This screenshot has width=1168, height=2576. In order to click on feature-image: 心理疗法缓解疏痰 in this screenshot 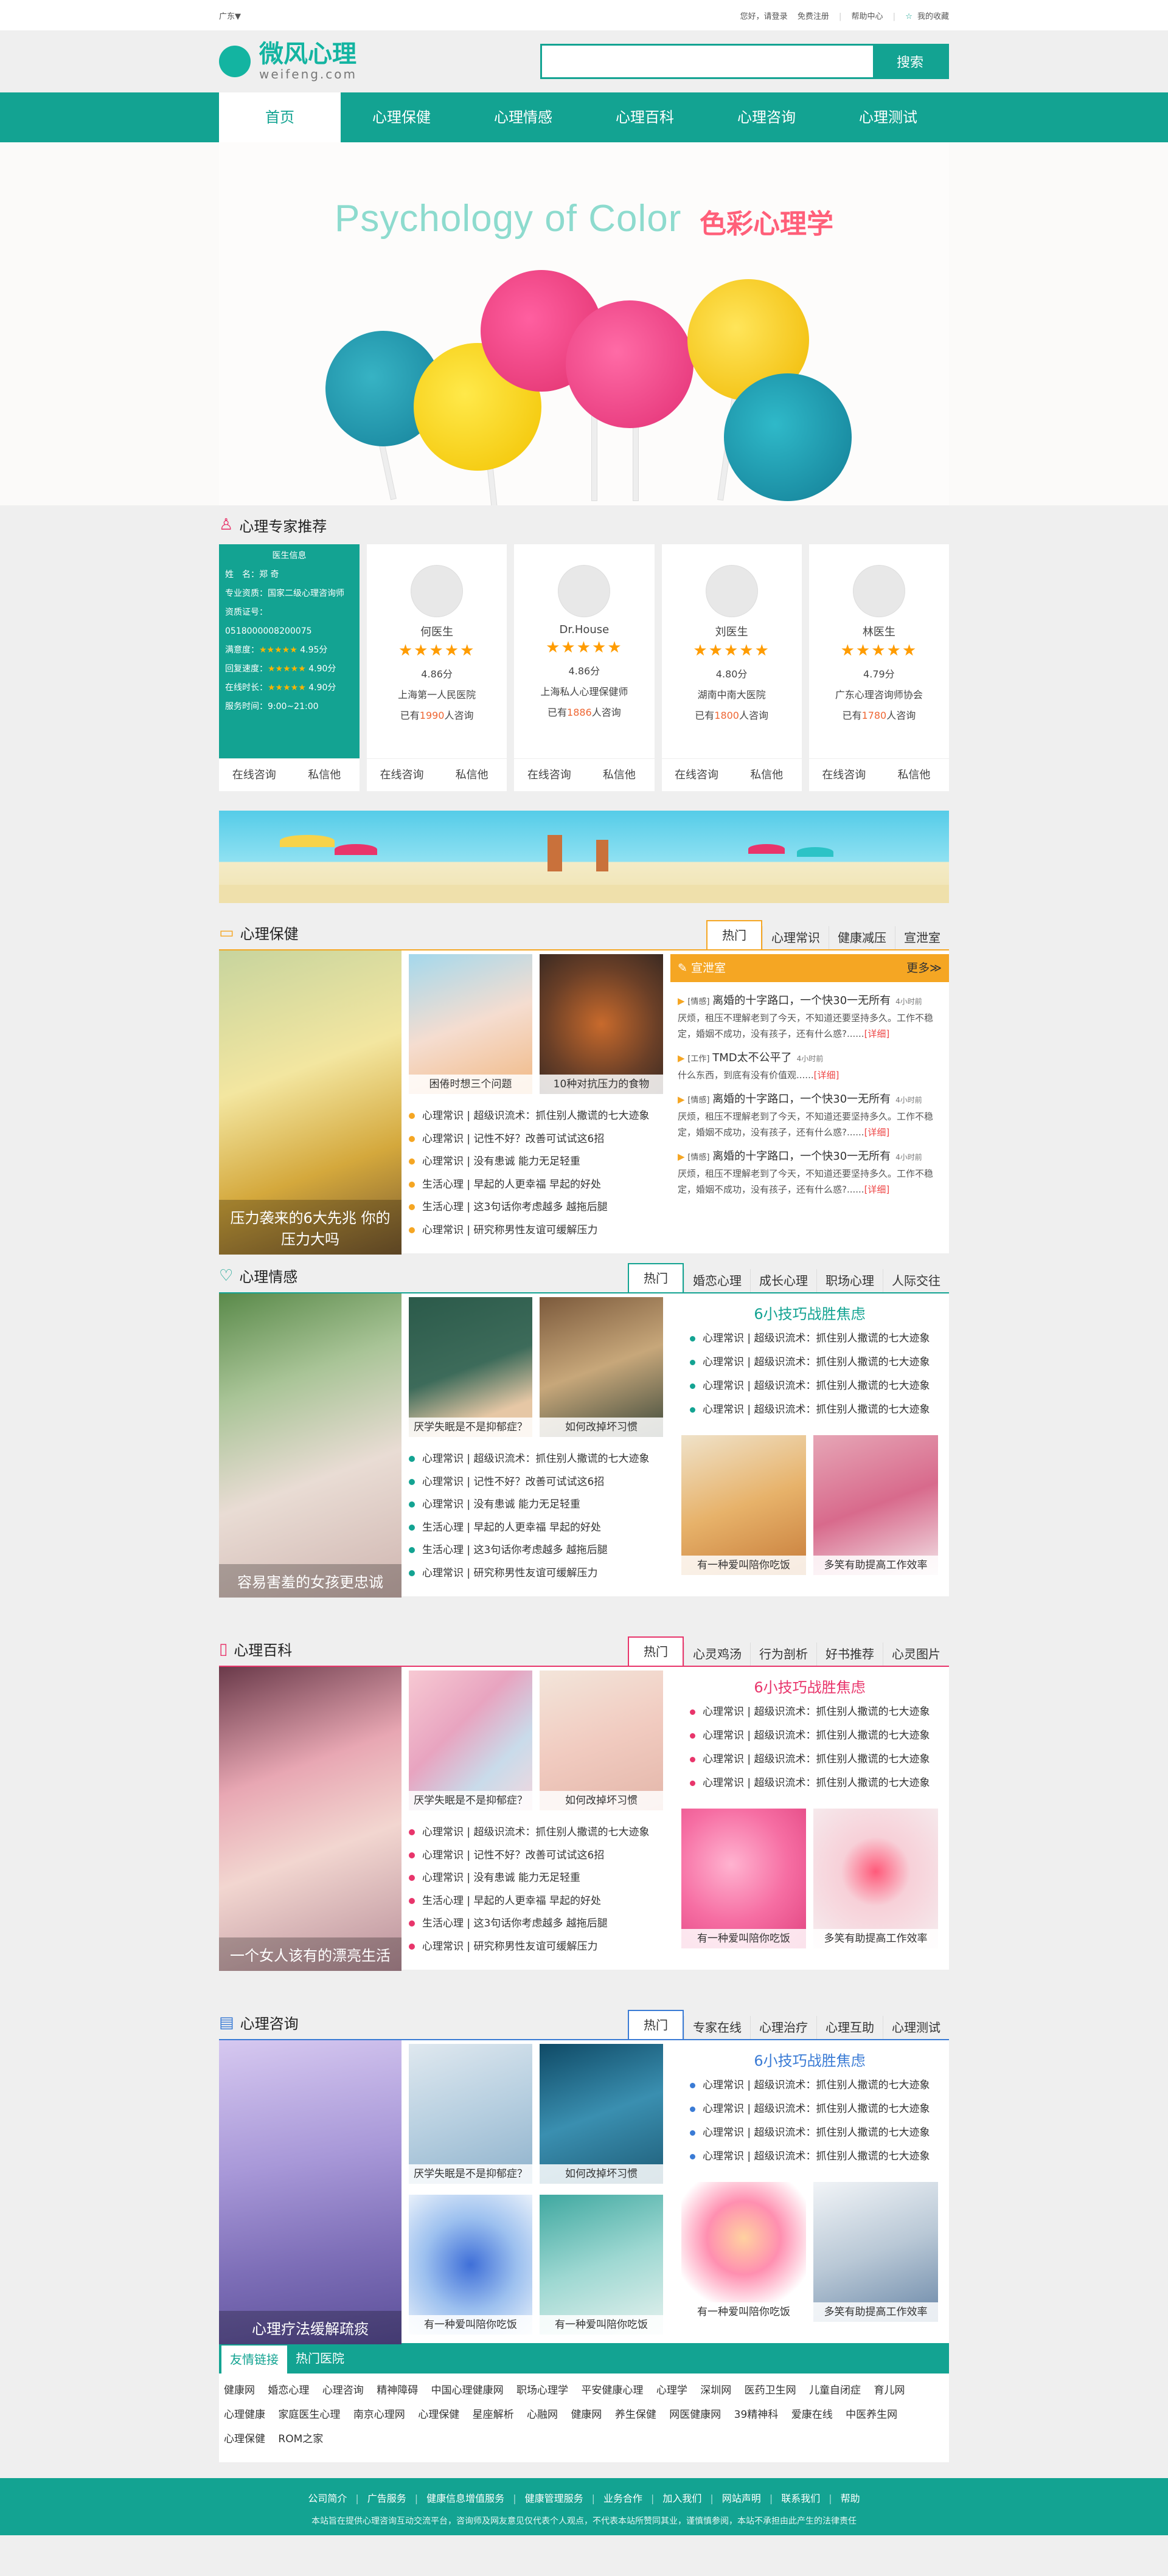, I will do `click(310, 2192)`.